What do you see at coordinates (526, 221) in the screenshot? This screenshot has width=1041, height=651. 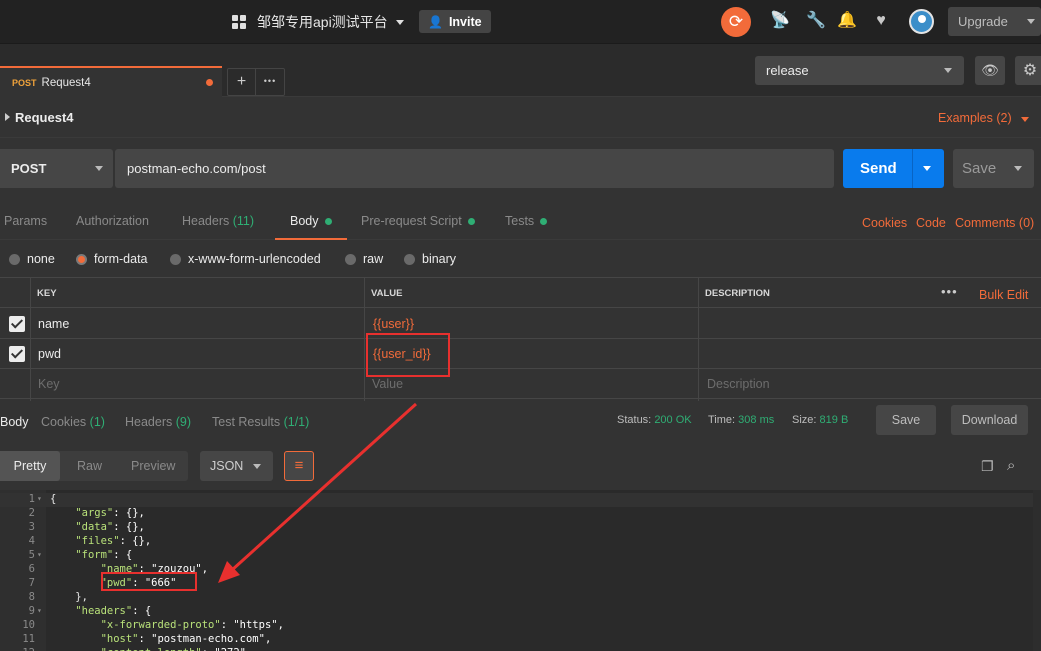 I see `tab-tests: Tests` at bounding box center [526, 221].